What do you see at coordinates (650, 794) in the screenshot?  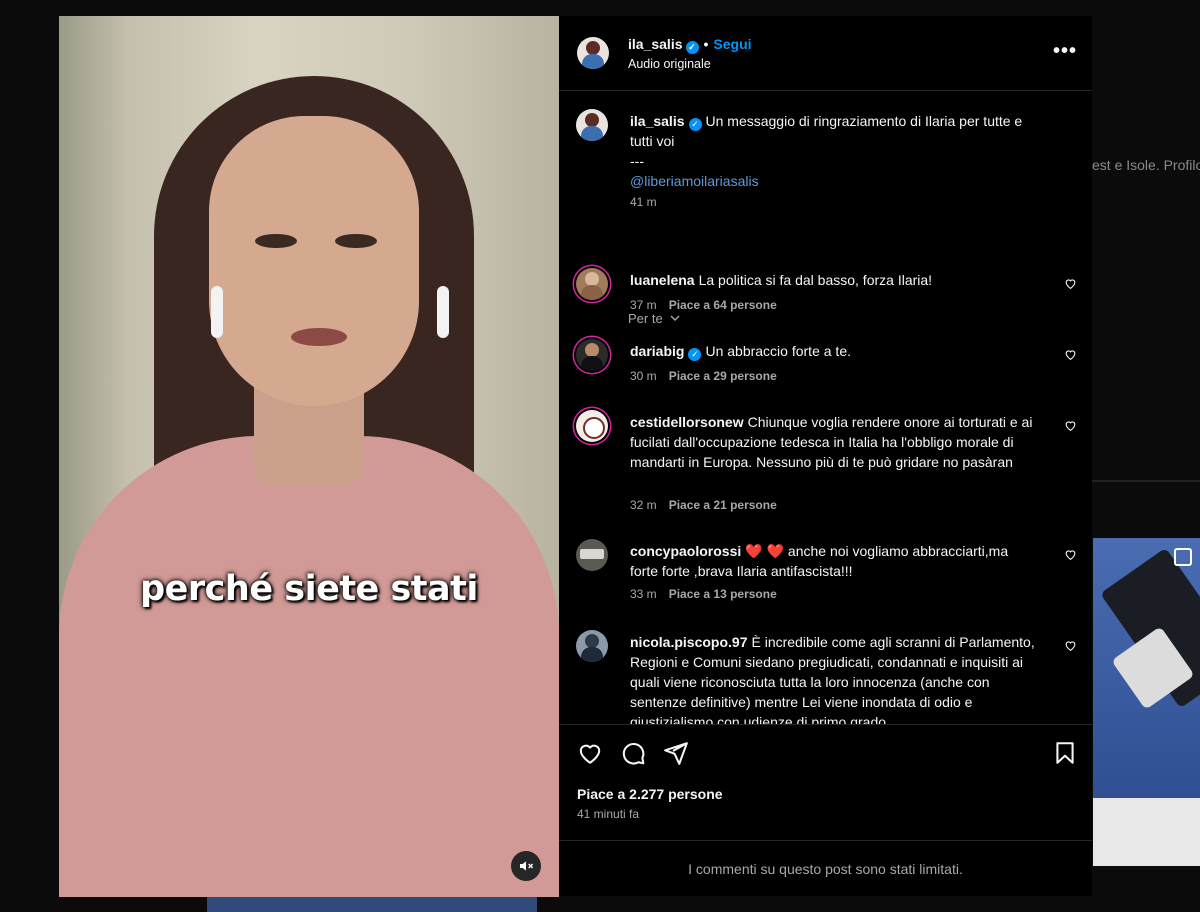 I see `likes-total: Piace a 2.277 persone` at bounding box center [650, 794].